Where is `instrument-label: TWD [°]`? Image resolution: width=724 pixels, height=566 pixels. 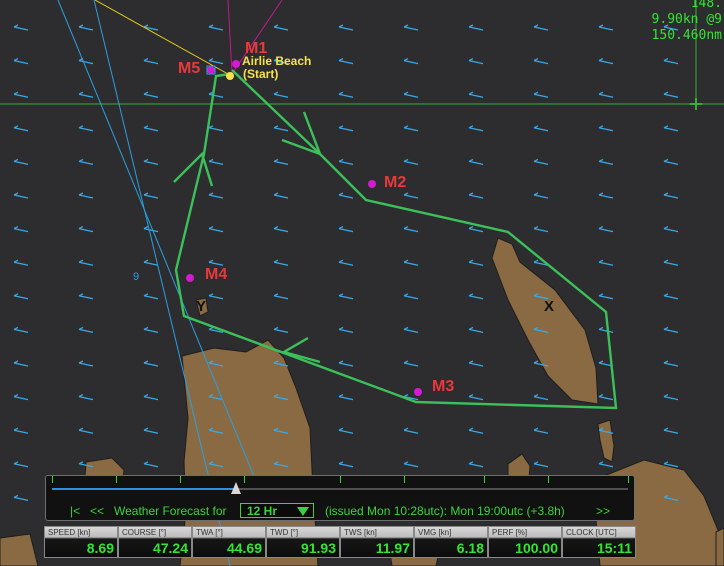 instrument-label: TWD [°] is located at coordinates (284, 532).